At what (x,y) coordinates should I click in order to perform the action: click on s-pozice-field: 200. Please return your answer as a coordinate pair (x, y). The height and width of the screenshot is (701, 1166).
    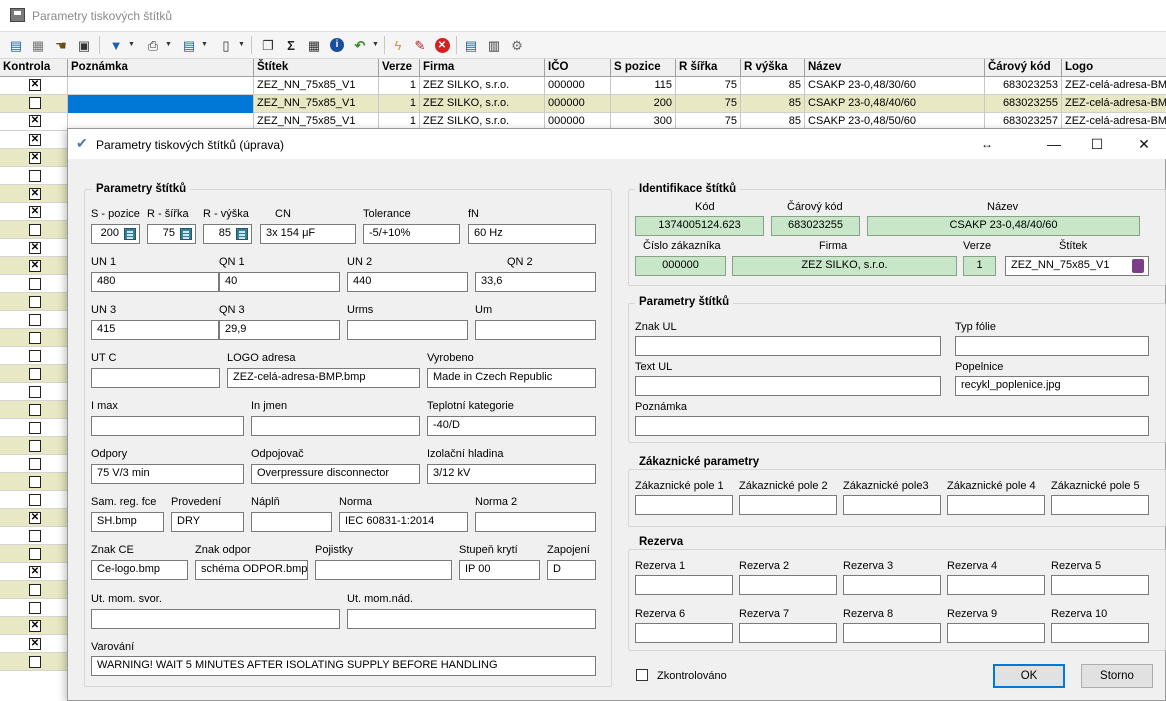
    Looking at the image, I should click on (115, 234).